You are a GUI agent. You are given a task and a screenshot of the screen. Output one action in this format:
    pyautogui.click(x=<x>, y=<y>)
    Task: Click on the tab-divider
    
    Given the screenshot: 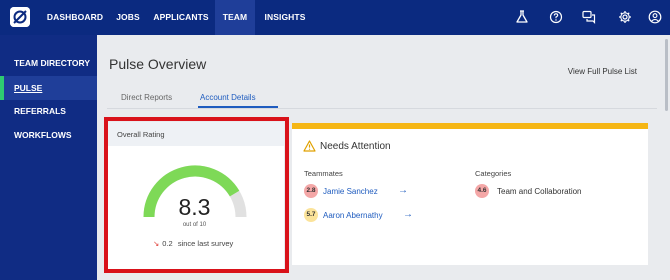 What is the action you would take?
    pyautogui.click(x=382, y=108)
    